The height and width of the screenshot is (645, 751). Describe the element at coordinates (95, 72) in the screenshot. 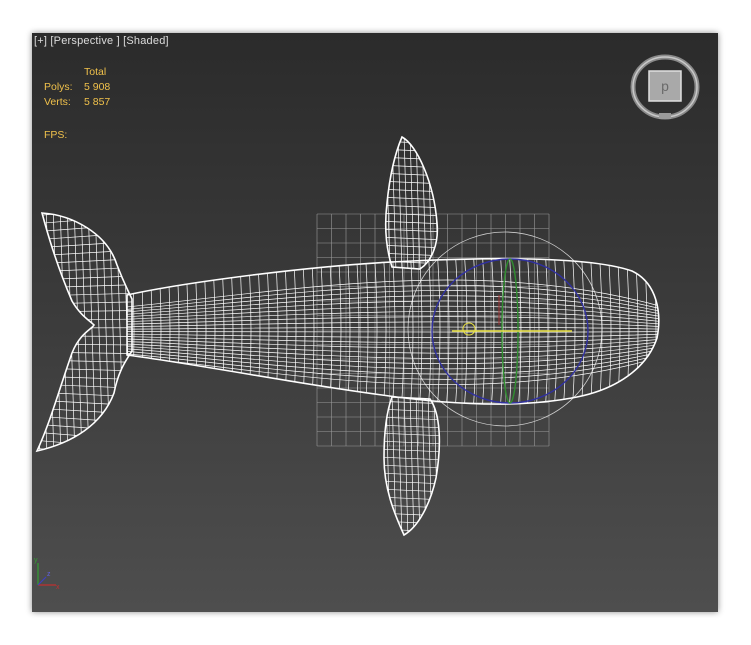

I see `stats-total-header: Total` at that location.